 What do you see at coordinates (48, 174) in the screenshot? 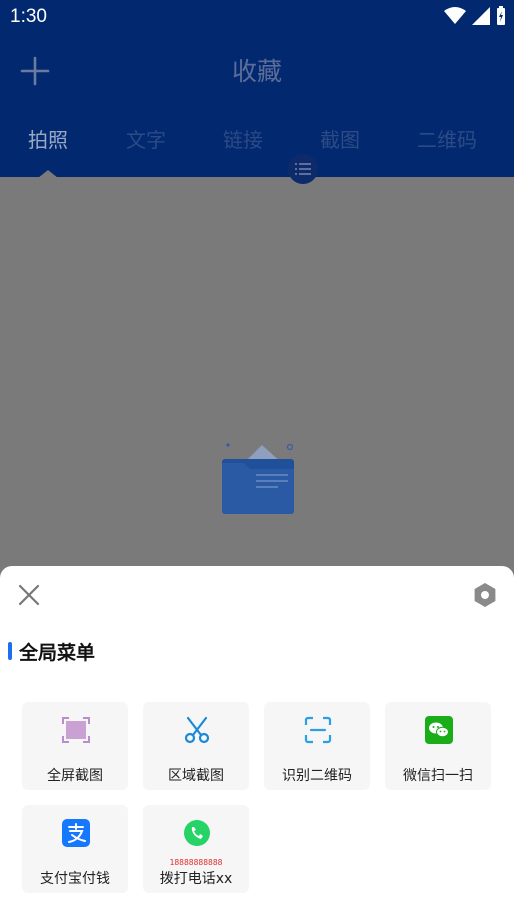
I see `tab-indicator` at bounding box center [48, 174].